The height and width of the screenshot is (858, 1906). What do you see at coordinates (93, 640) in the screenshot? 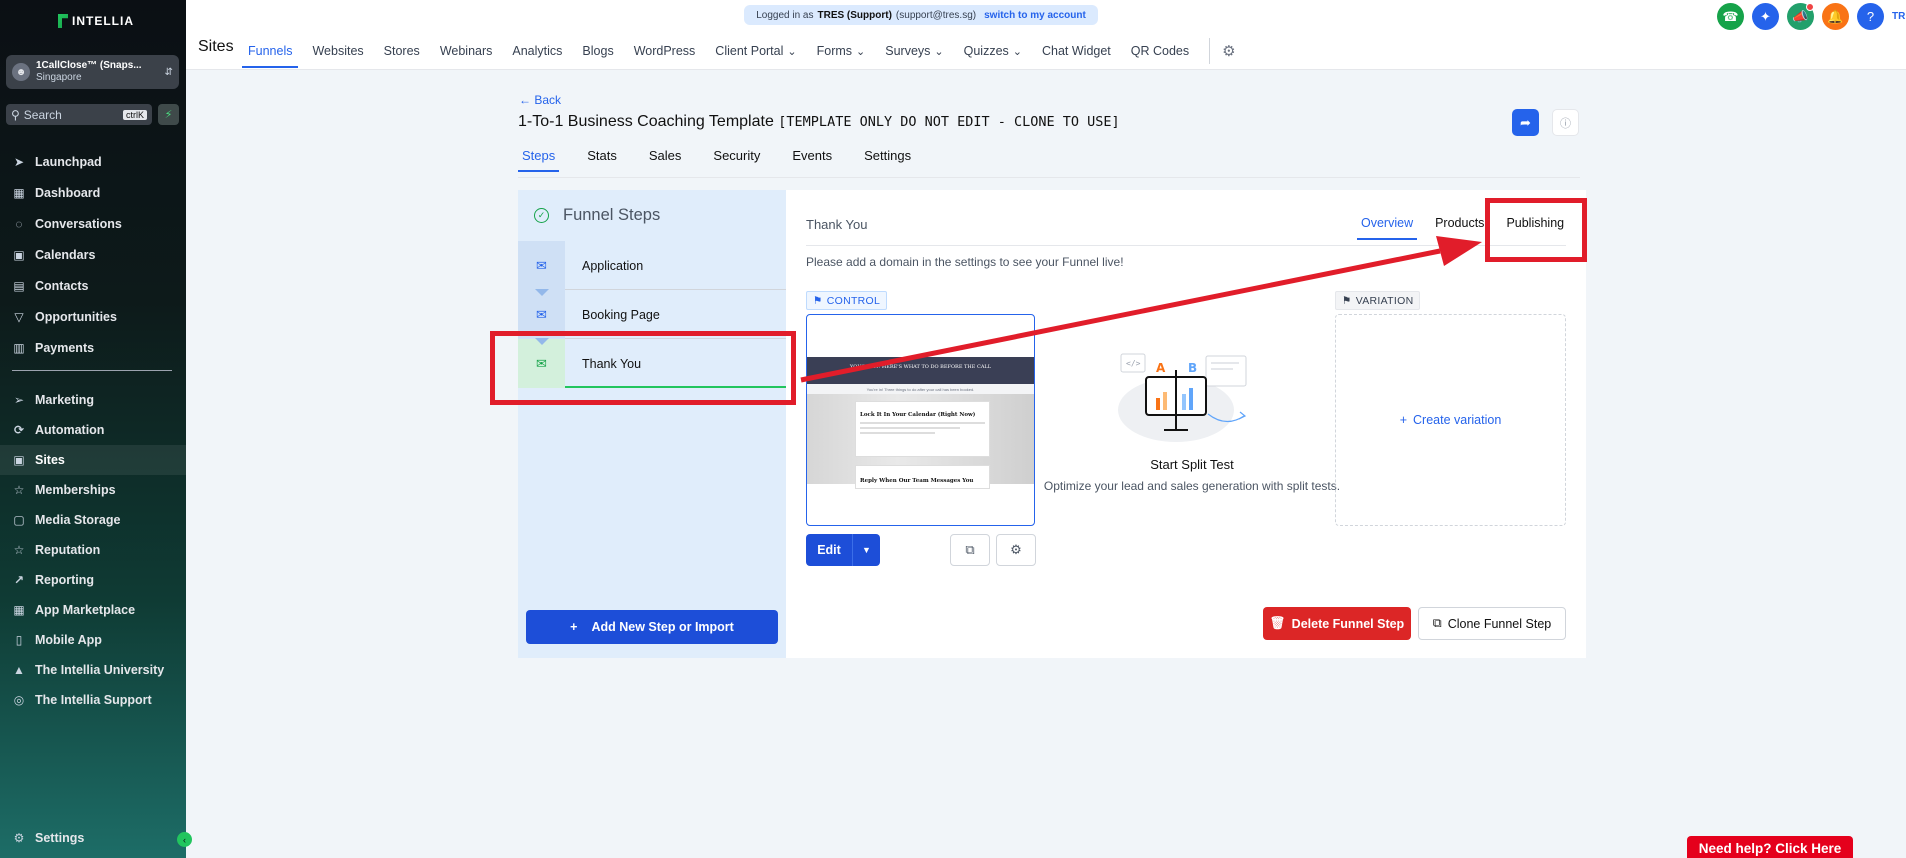
I see `sidebar-item-mobile-app: ▯ Mobile App` at bounding box center [93, 640].